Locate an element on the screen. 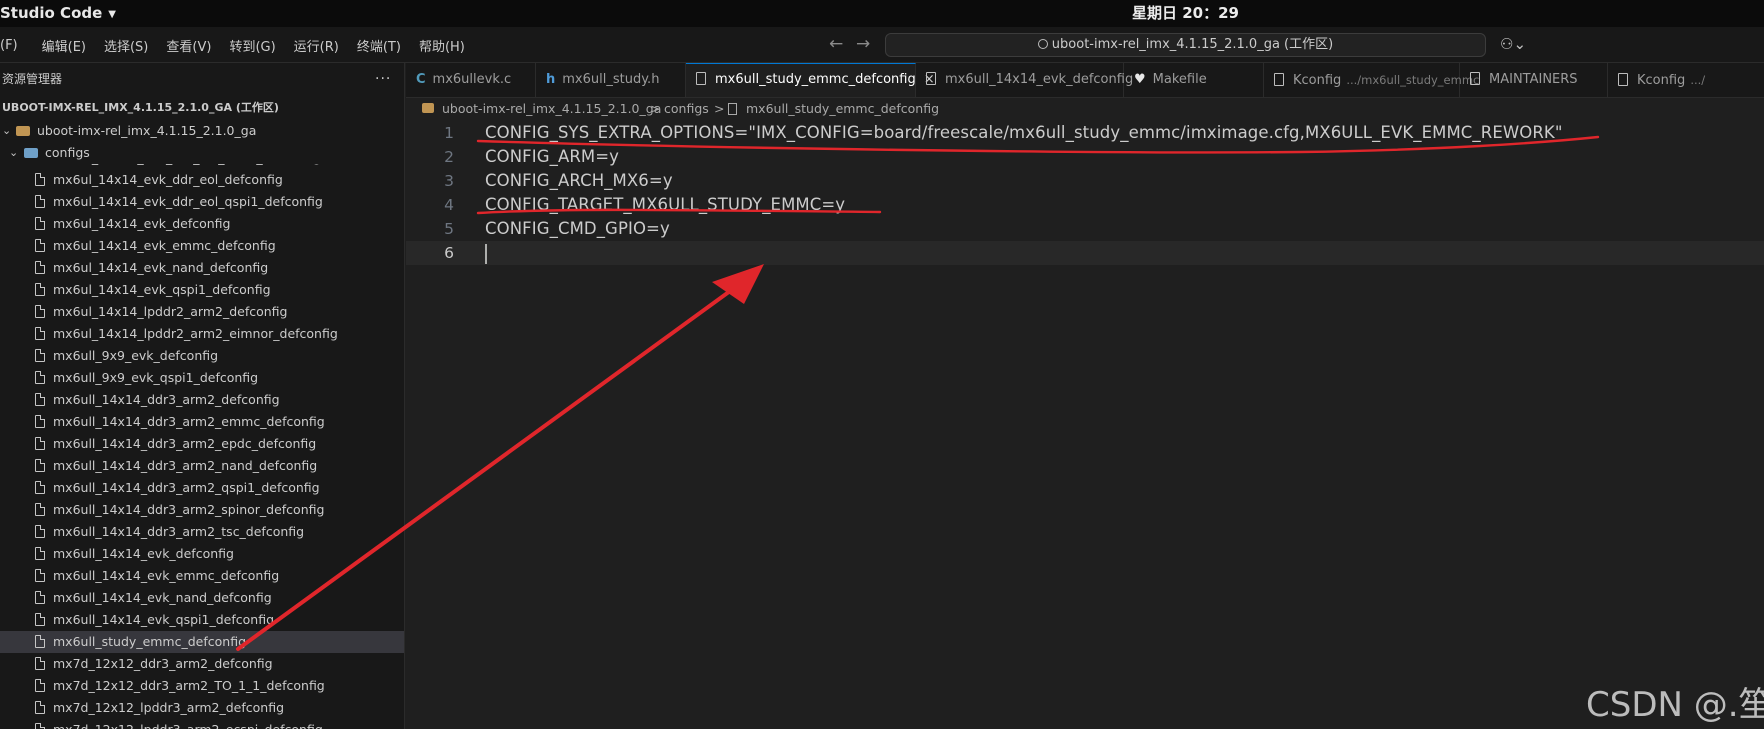 This screenshot has width=1764, height=729. app-name: Studio Code is located at coordinates (51, 13).